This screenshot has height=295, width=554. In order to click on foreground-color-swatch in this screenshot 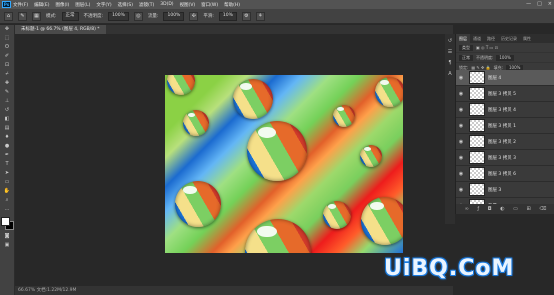, I will do `click(5, 221)`.